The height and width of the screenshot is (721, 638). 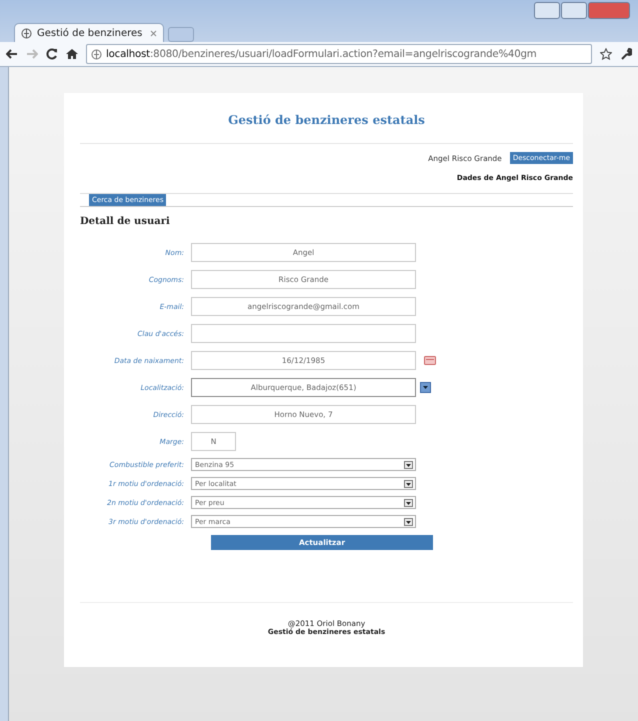 I want to click on url-host: localhost, so click(x=128, y=54).